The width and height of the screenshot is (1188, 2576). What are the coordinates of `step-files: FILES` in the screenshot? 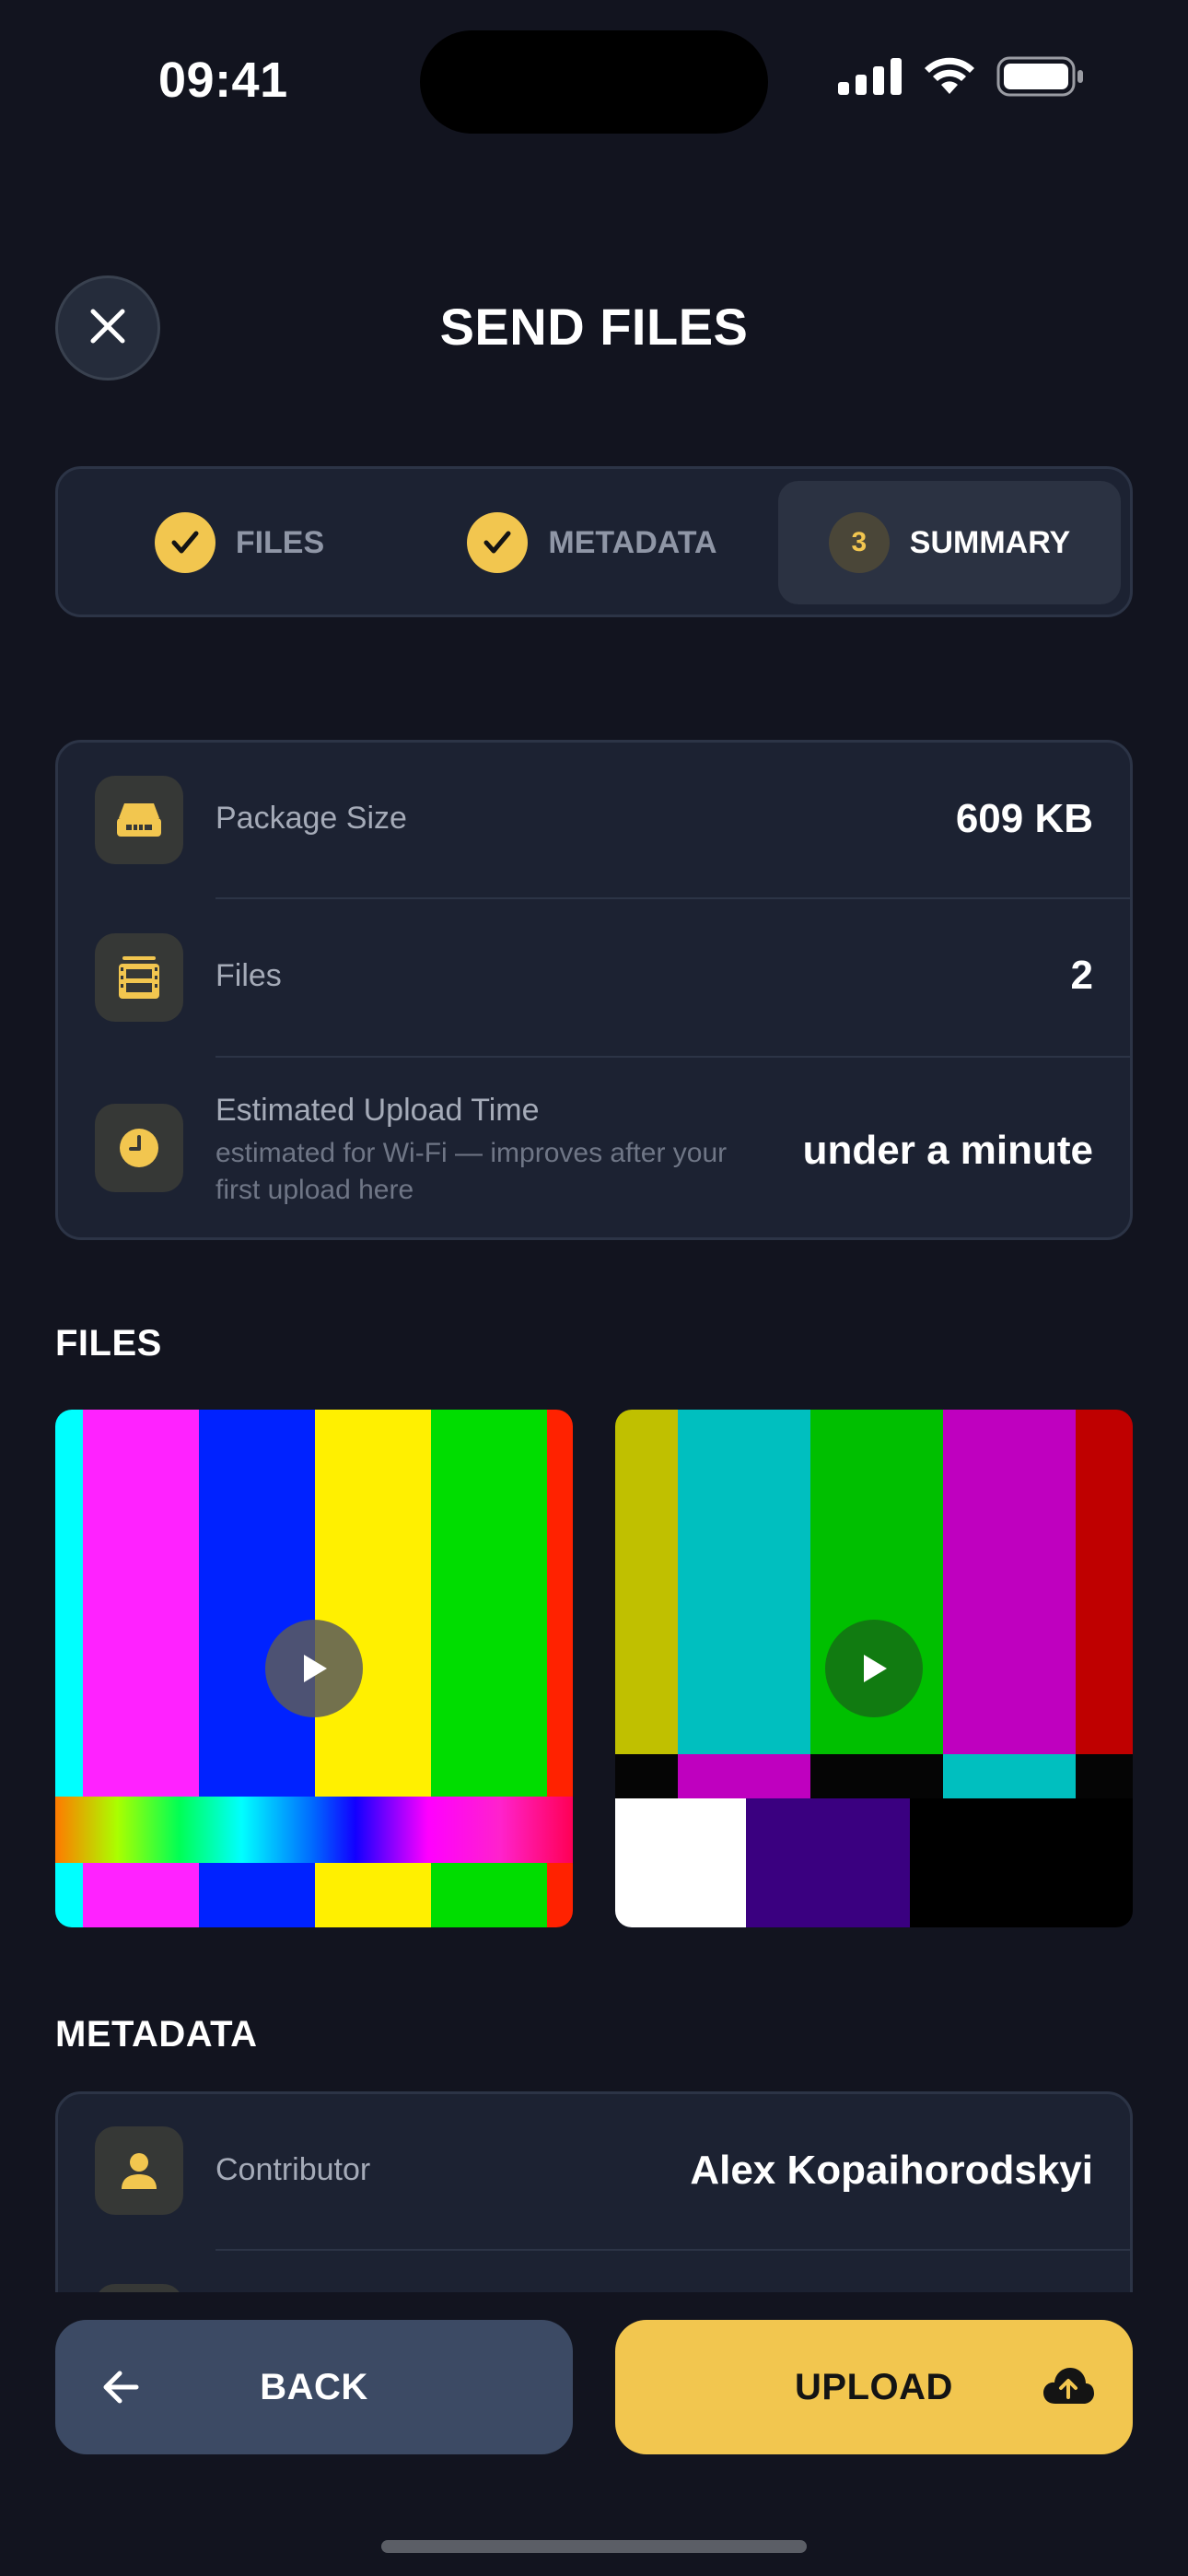 It's located at (239, 542).